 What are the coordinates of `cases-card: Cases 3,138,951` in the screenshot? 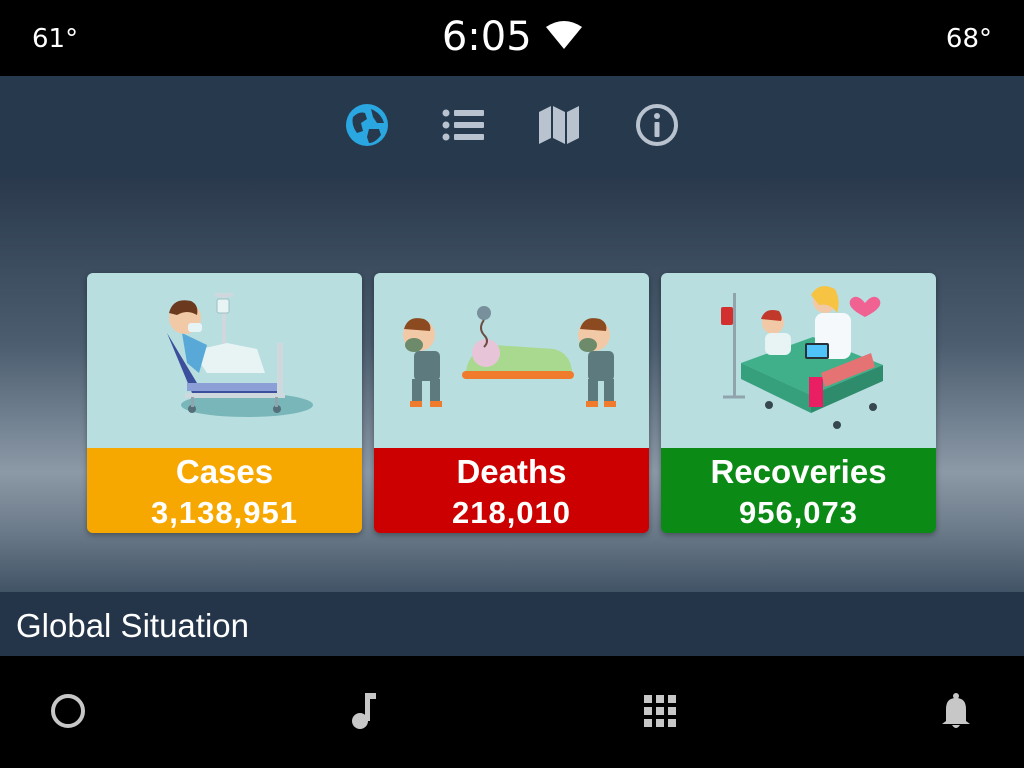 It's located at (224, 403).